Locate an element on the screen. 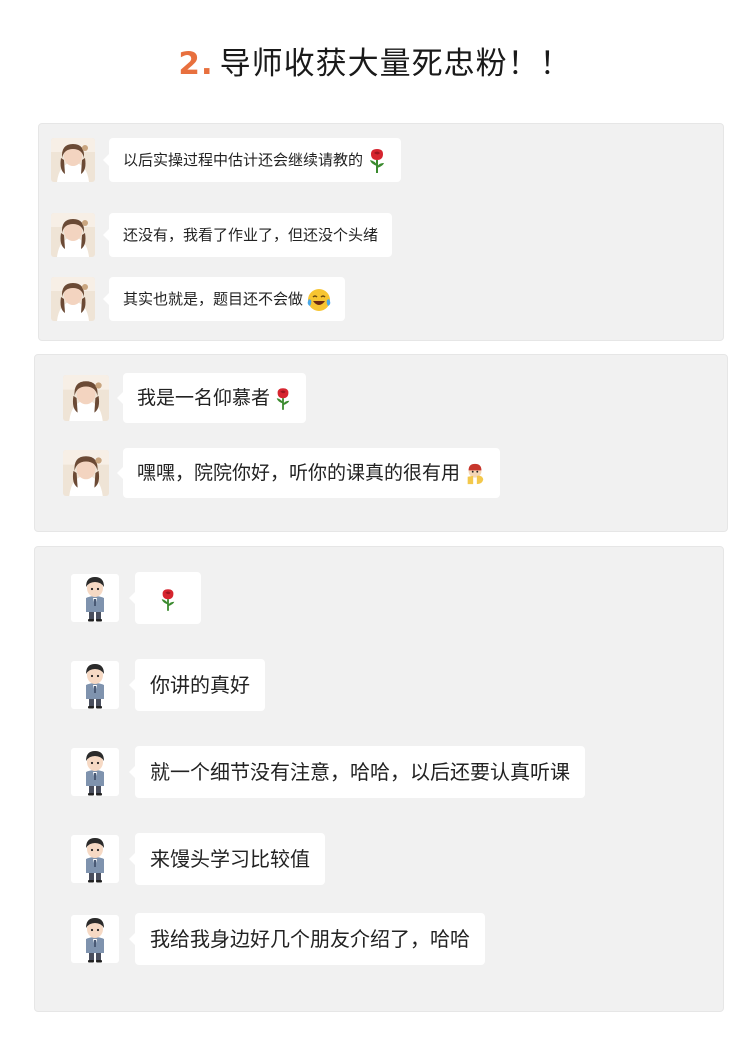 This screenshot has width=750, height=1053. message-bubble: 我是一名仰慕者 is located at coordinates (211, 398).